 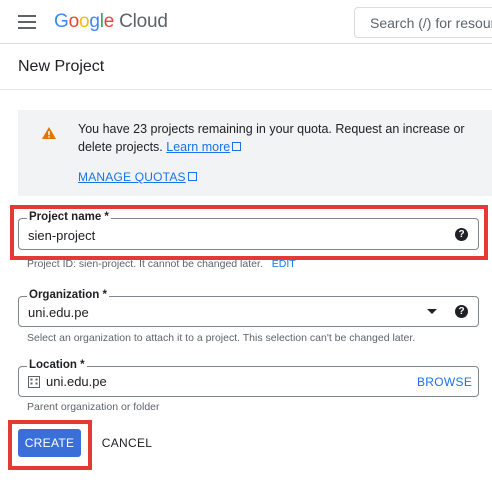 I want to click on hamburger-menu-icon, so click(x=27, y=22).